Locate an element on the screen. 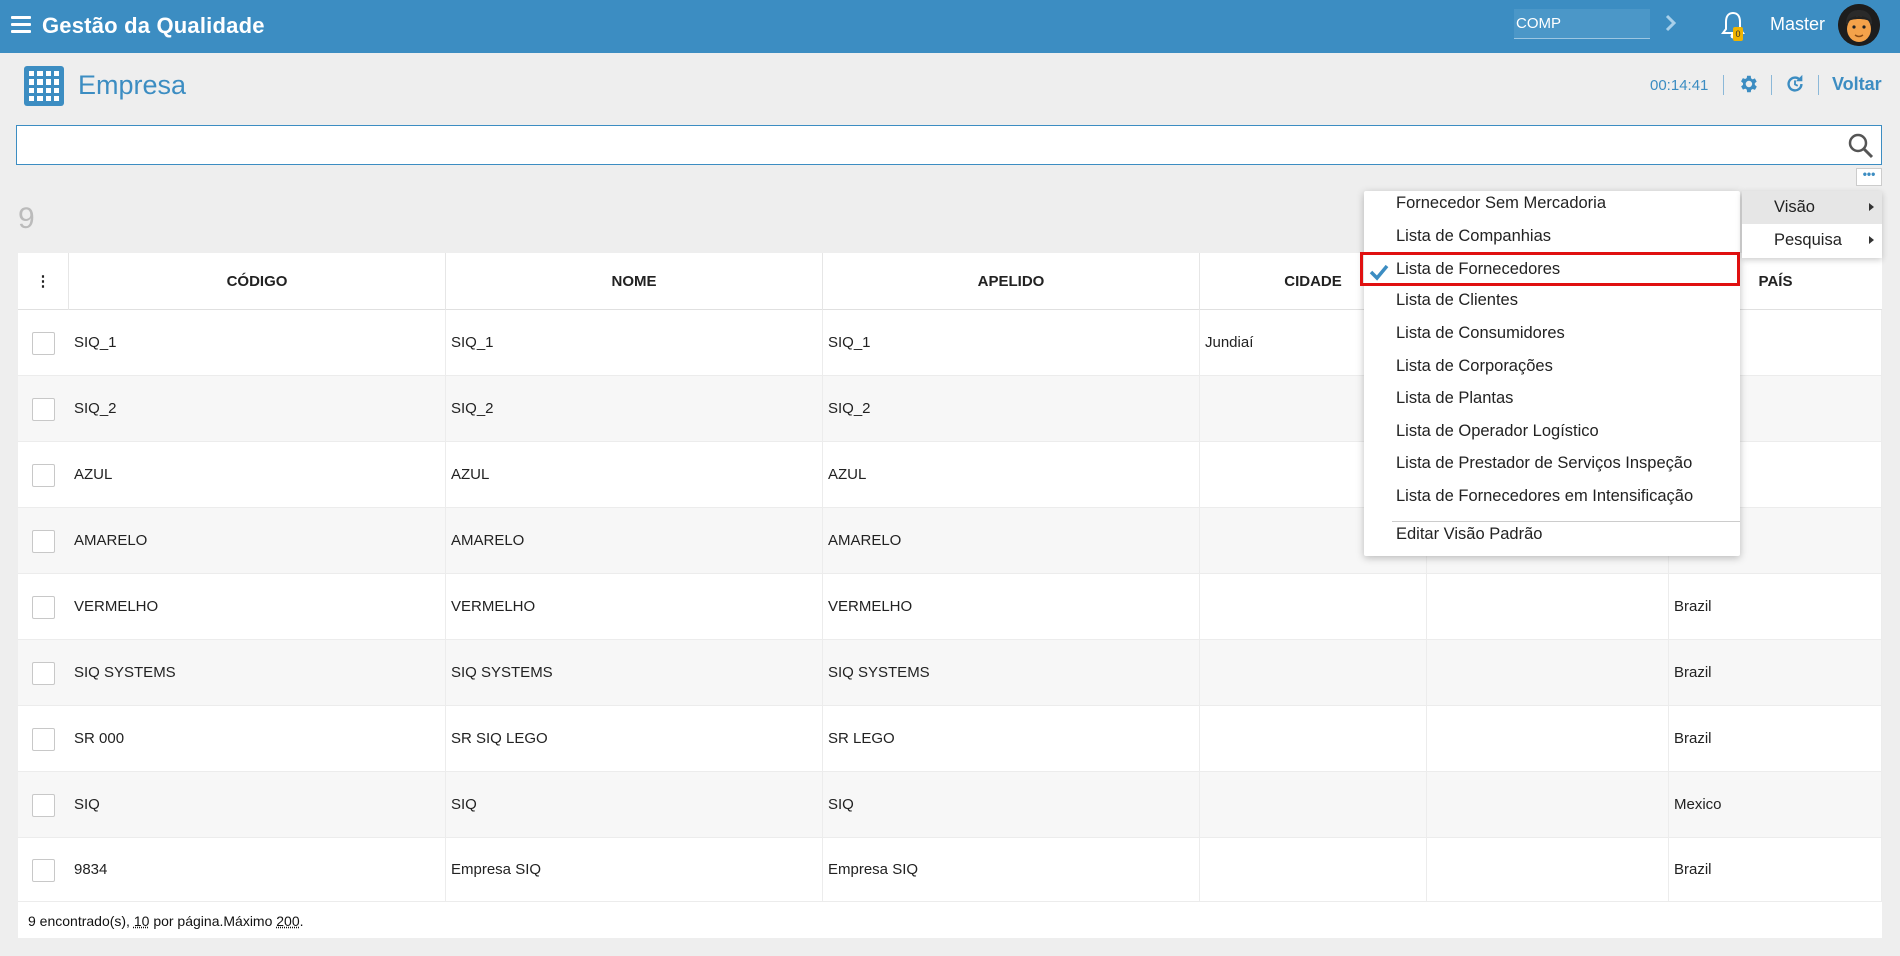  app-title: Gestão da Qualidade is located at coordinates (153, 25).